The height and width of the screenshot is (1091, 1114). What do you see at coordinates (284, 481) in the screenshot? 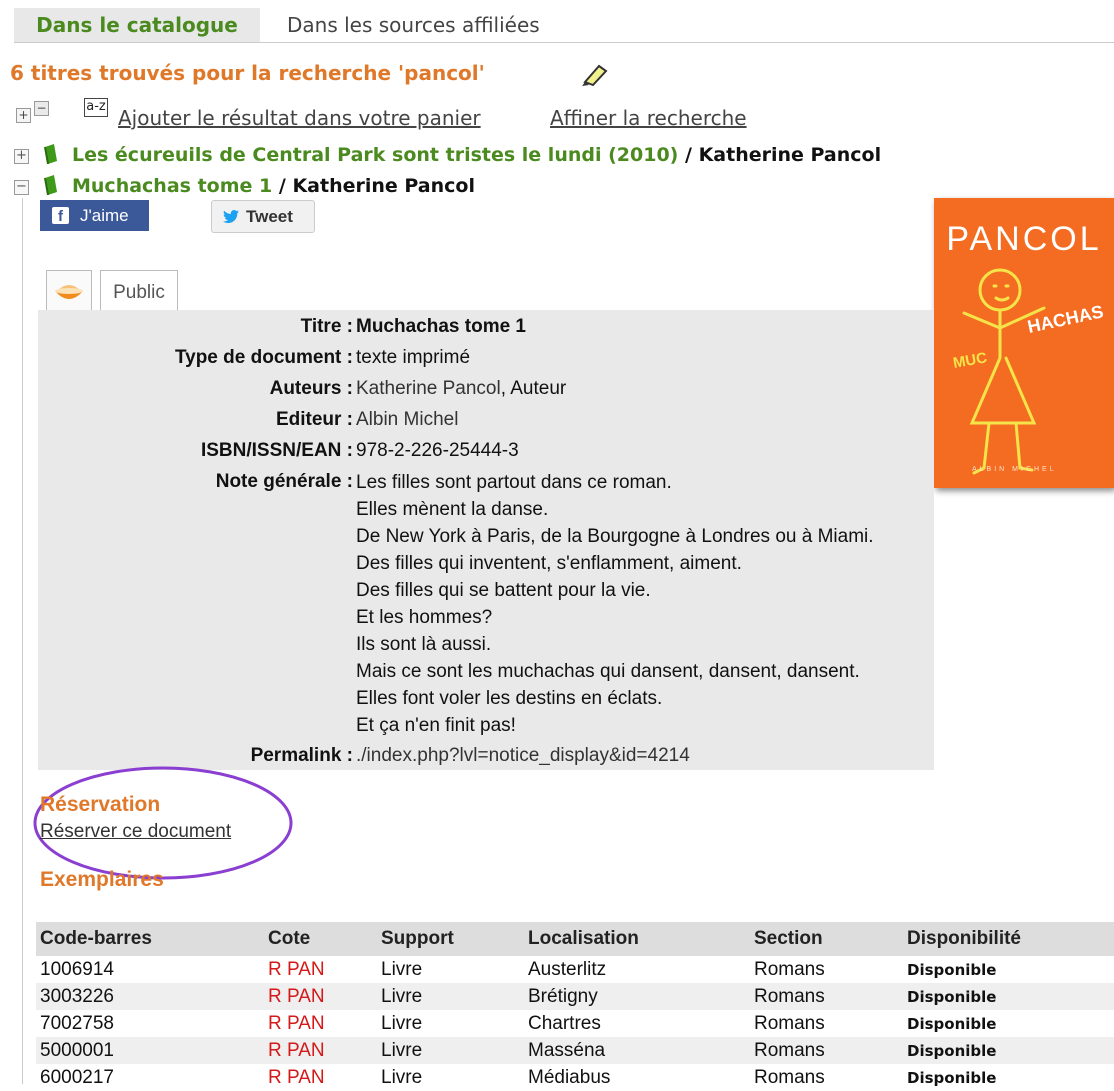
I see `field-label: Note générale :` at bounding box center [284, 481].